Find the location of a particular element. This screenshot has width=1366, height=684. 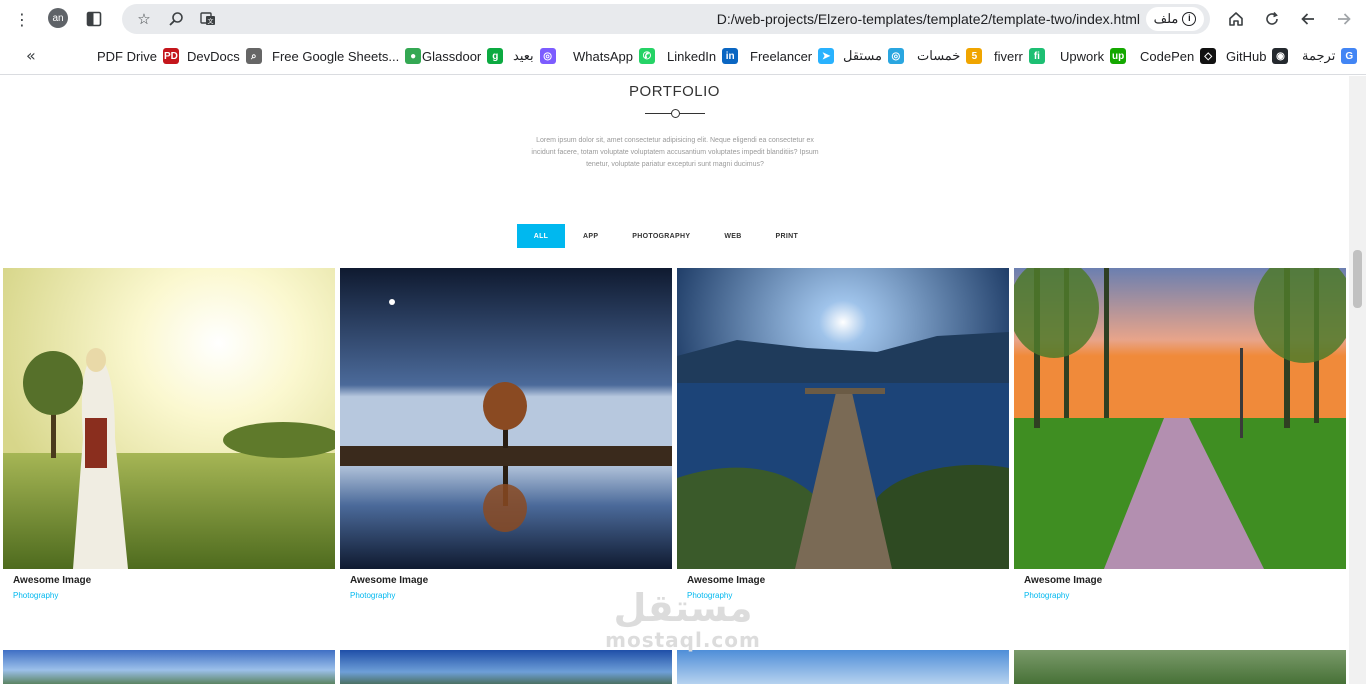

info-icon: i is located at coordinates (1189, 19).